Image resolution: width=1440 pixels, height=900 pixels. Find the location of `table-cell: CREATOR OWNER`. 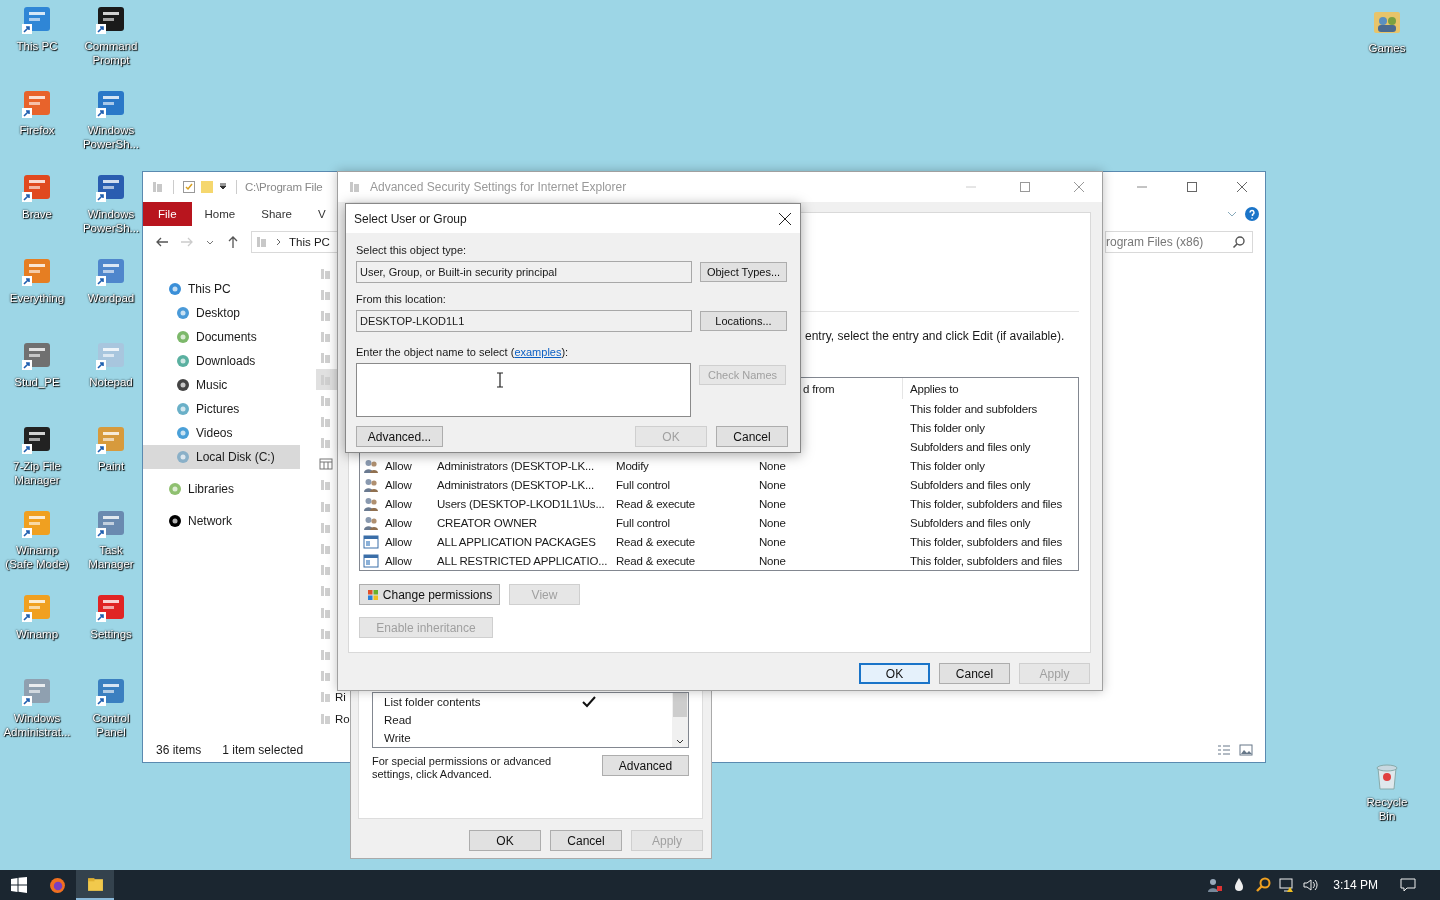

table-cell: CREATOR OWNER is located at coordinates (487, 522).